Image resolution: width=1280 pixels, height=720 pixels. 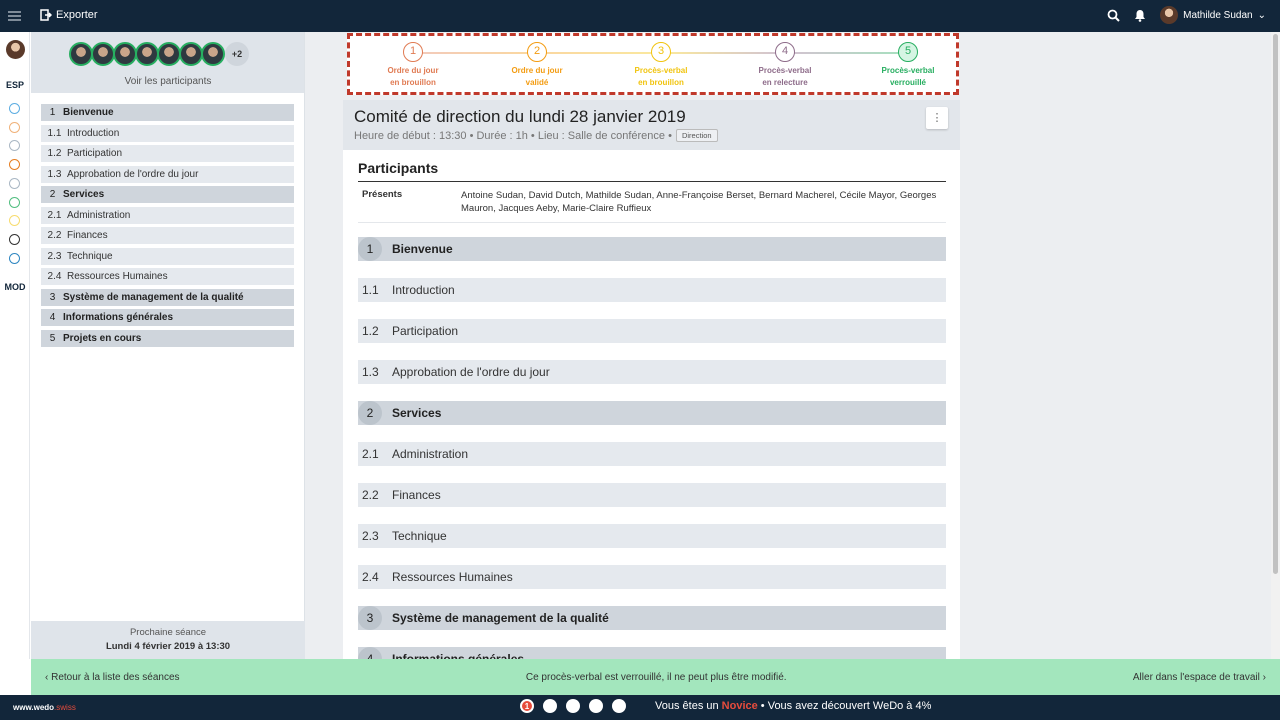 I want to click on sidebar-item-number: 3, so click(x=52, y=297).